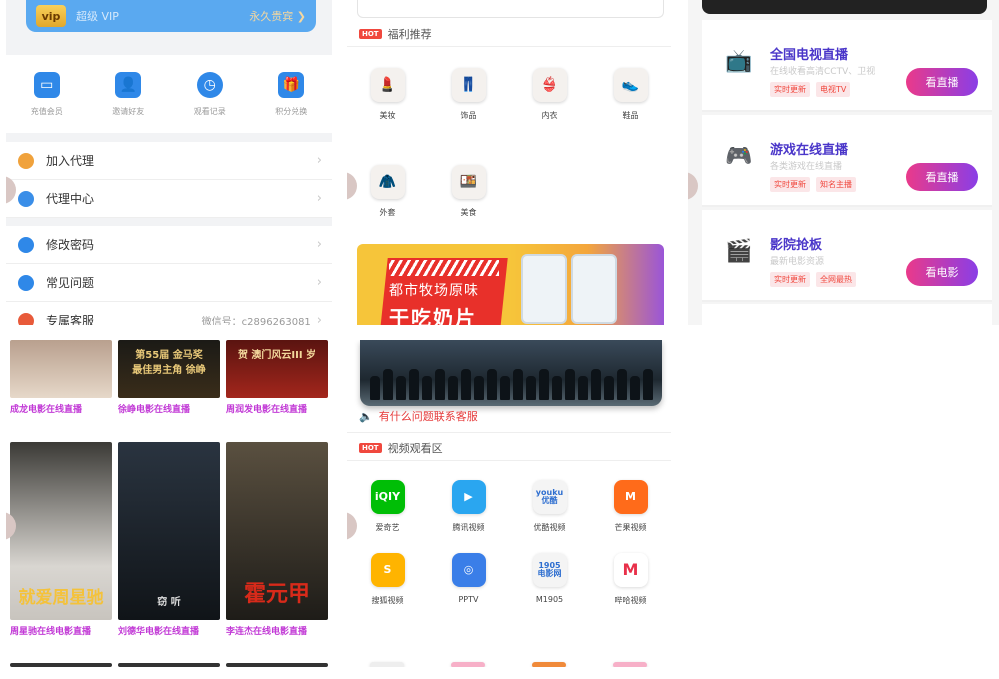 The image size is (999, 679). What do you see at coordinates (418, 416) in the screenshot?
I see `notice-bar: 🔈 有什么问题联系客服` at bounding box center [418, 416].